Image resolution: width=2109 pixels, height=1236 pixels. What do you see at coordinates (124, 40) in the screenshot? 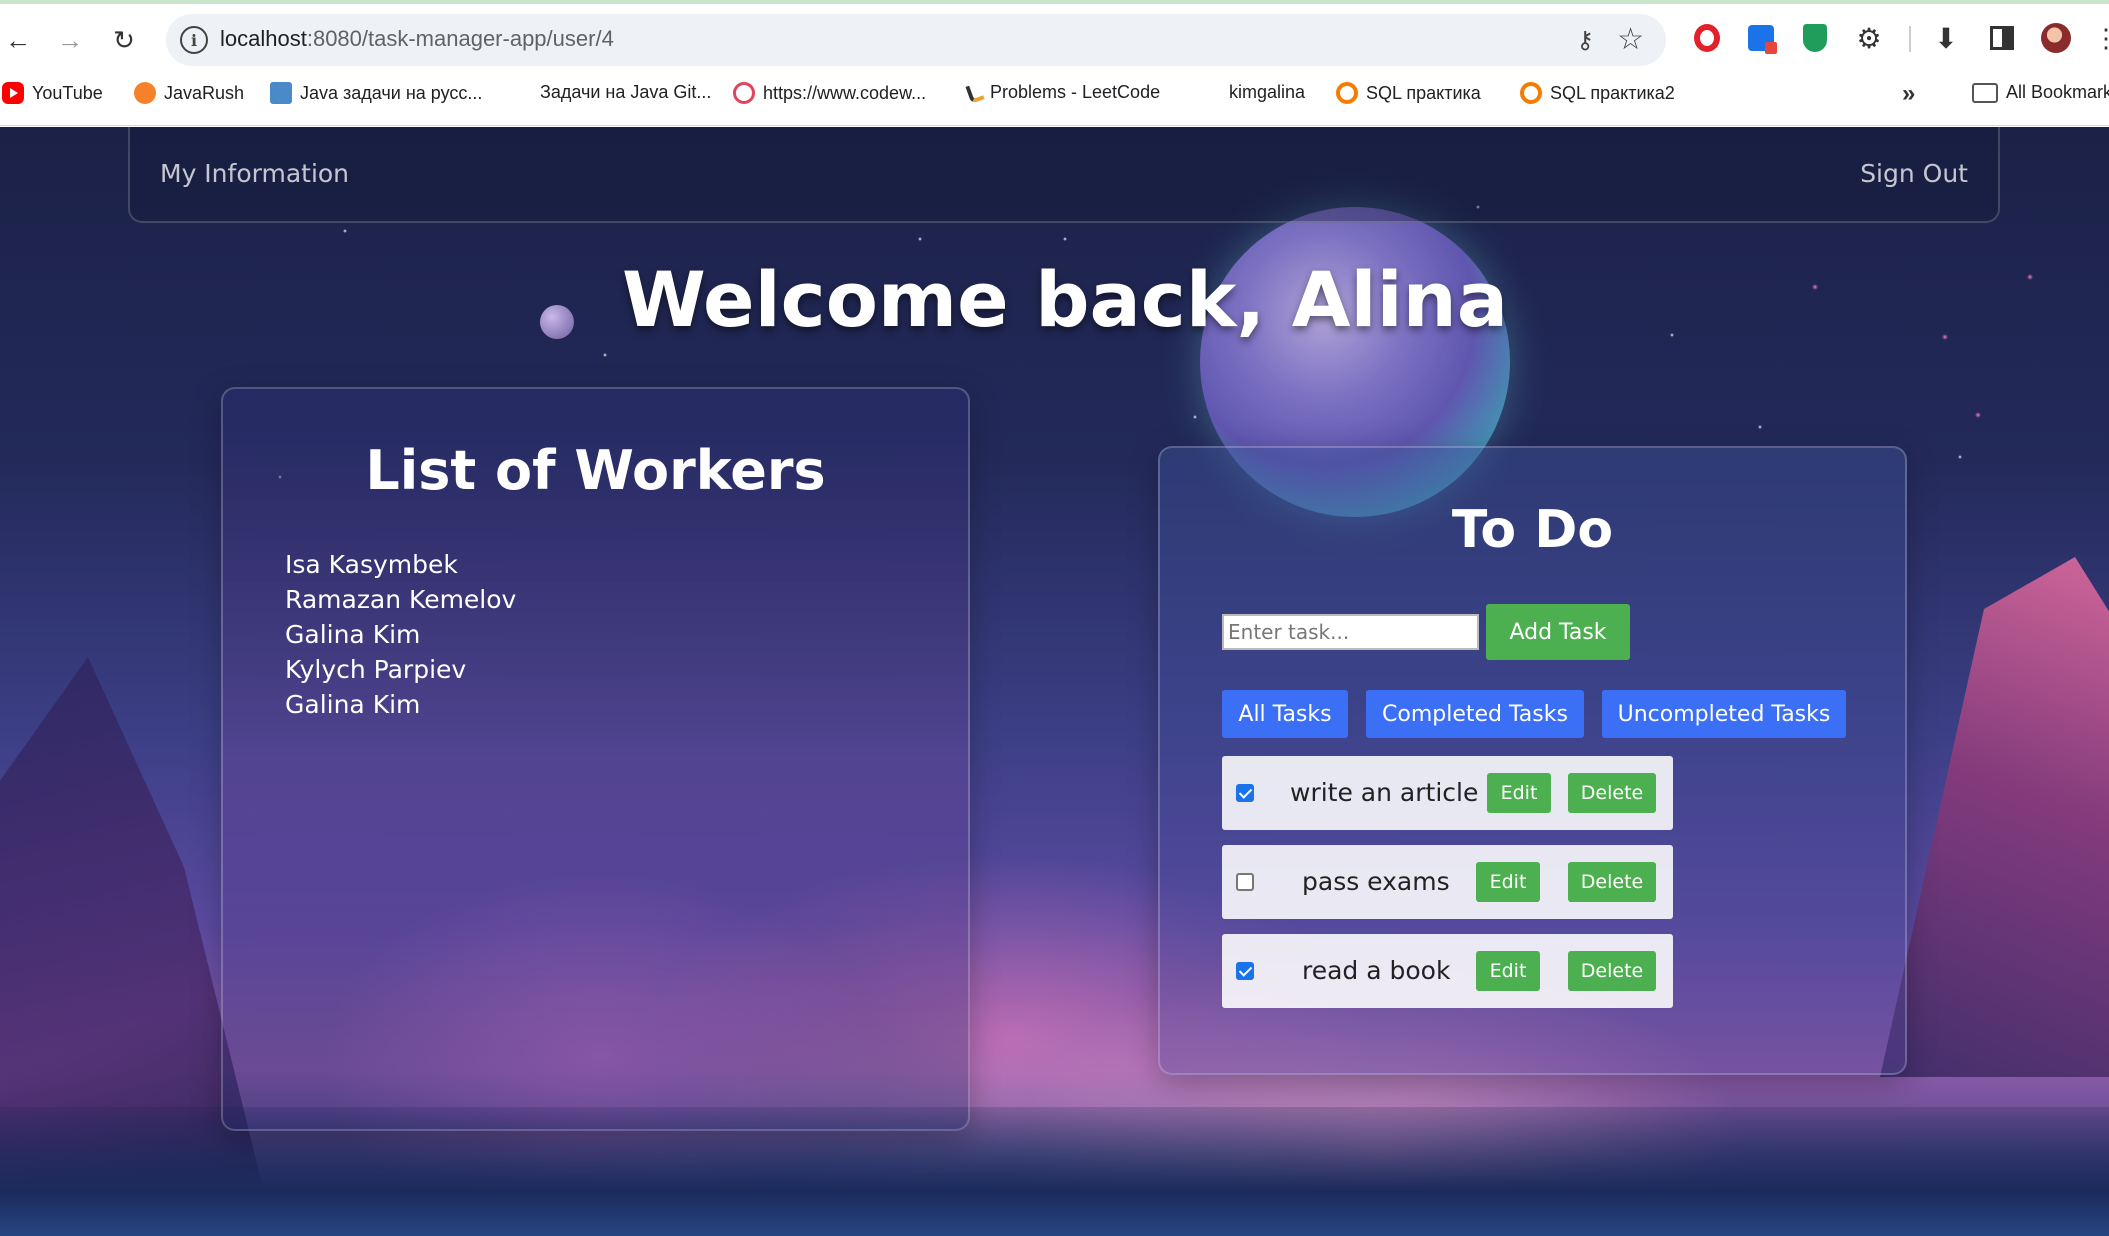
I see `reload-icon: ↻` at bounding box center [124, 40].